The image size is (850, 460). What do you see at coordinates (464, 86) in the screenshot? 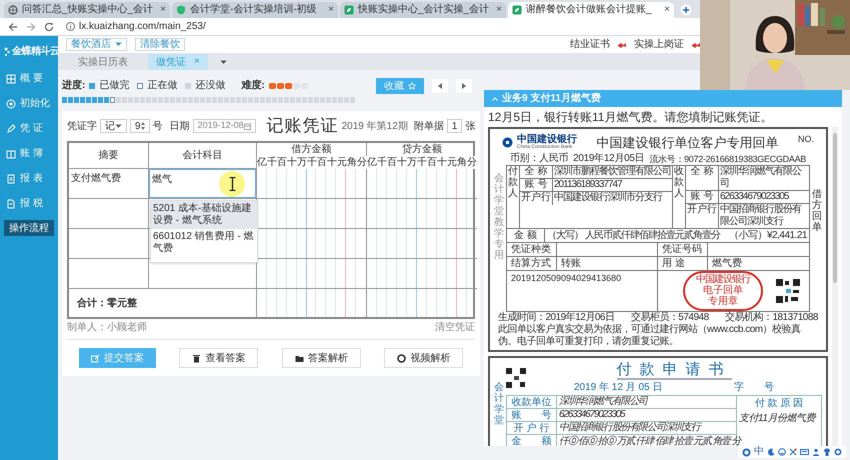
I see `next-button` at bounding box center [464, 86].